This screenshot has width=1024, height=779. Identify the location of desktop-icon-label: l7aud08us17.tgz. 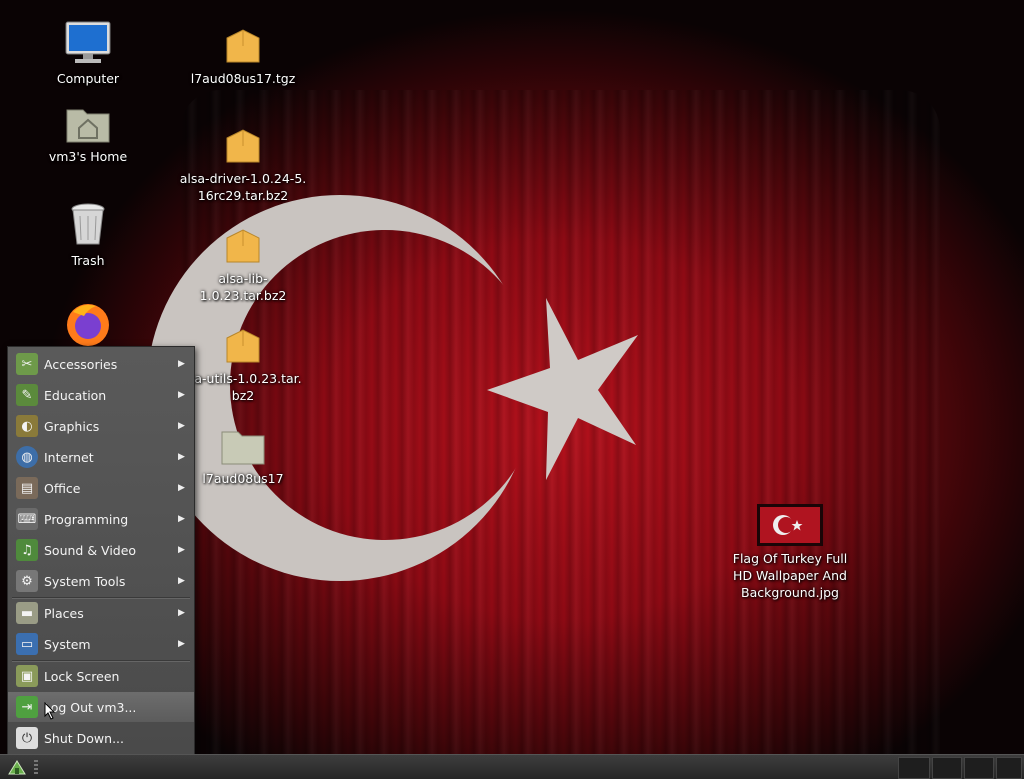
(243, 78).